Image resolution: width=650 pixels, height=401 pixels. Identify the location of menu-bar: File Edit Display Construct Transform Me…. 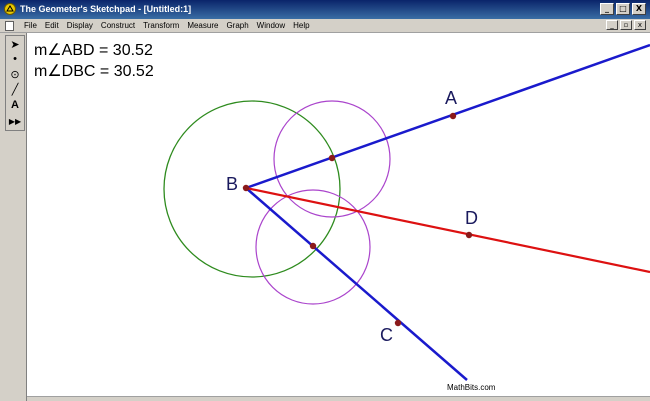
(325, 26).